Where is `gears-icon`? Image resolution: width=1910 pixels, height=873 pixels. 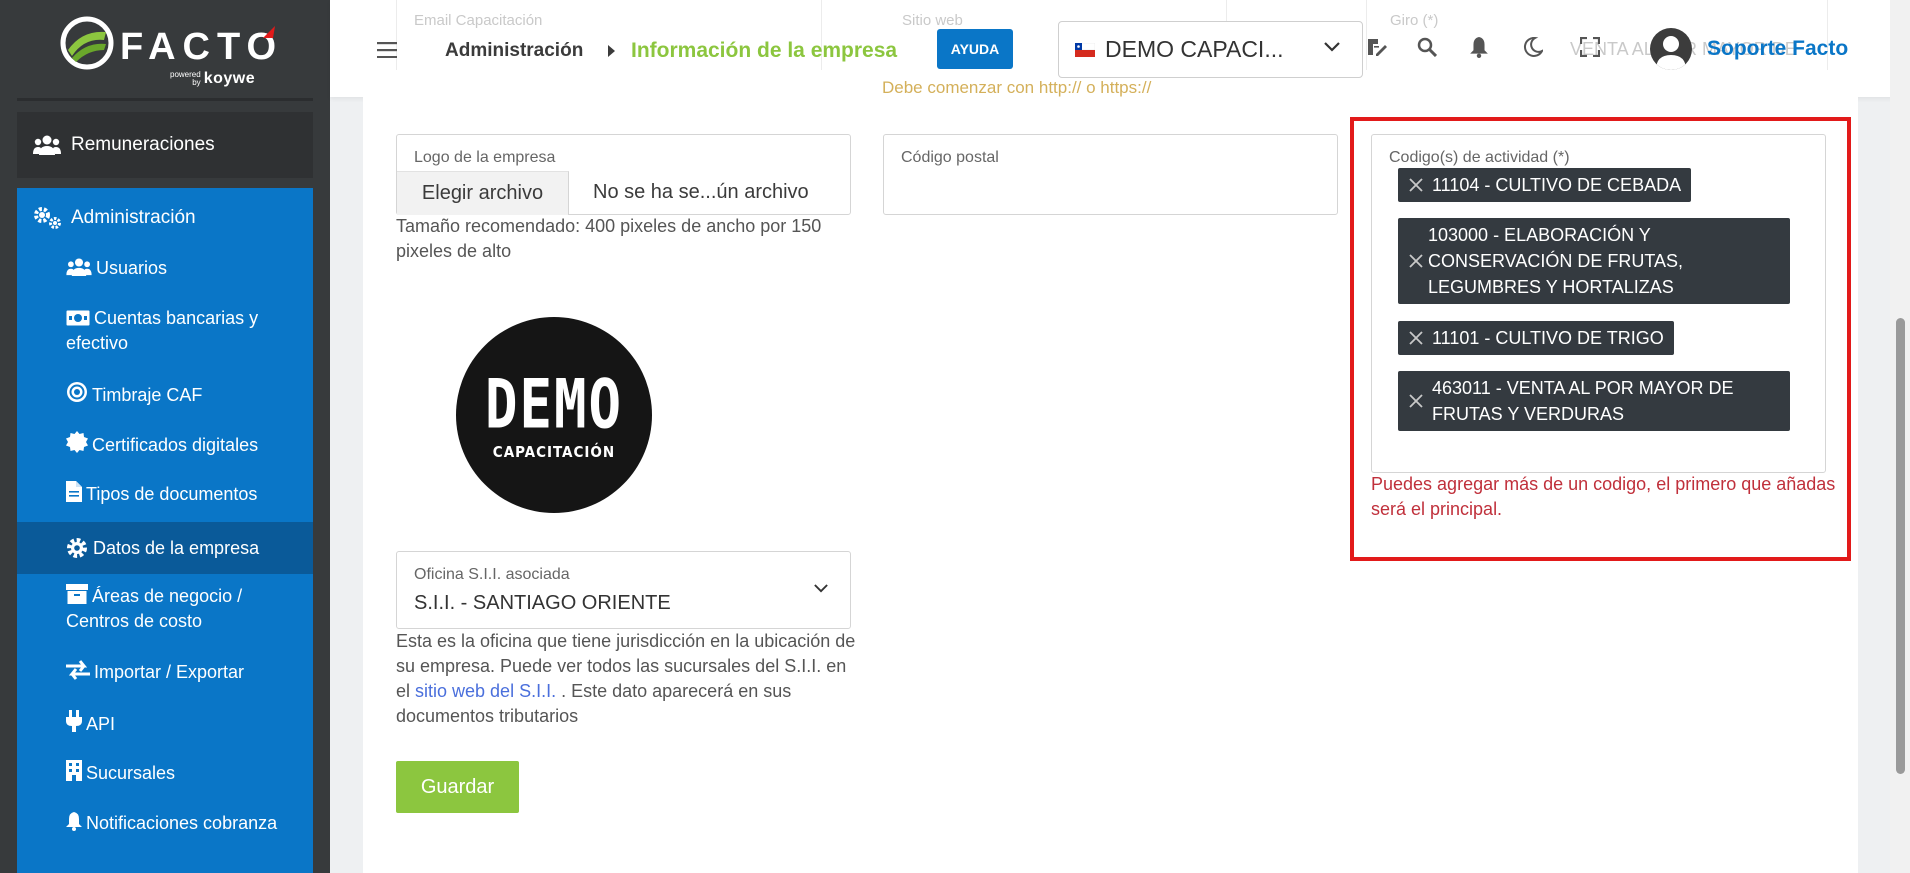
gears-icon is located at coordinates (47, 218).